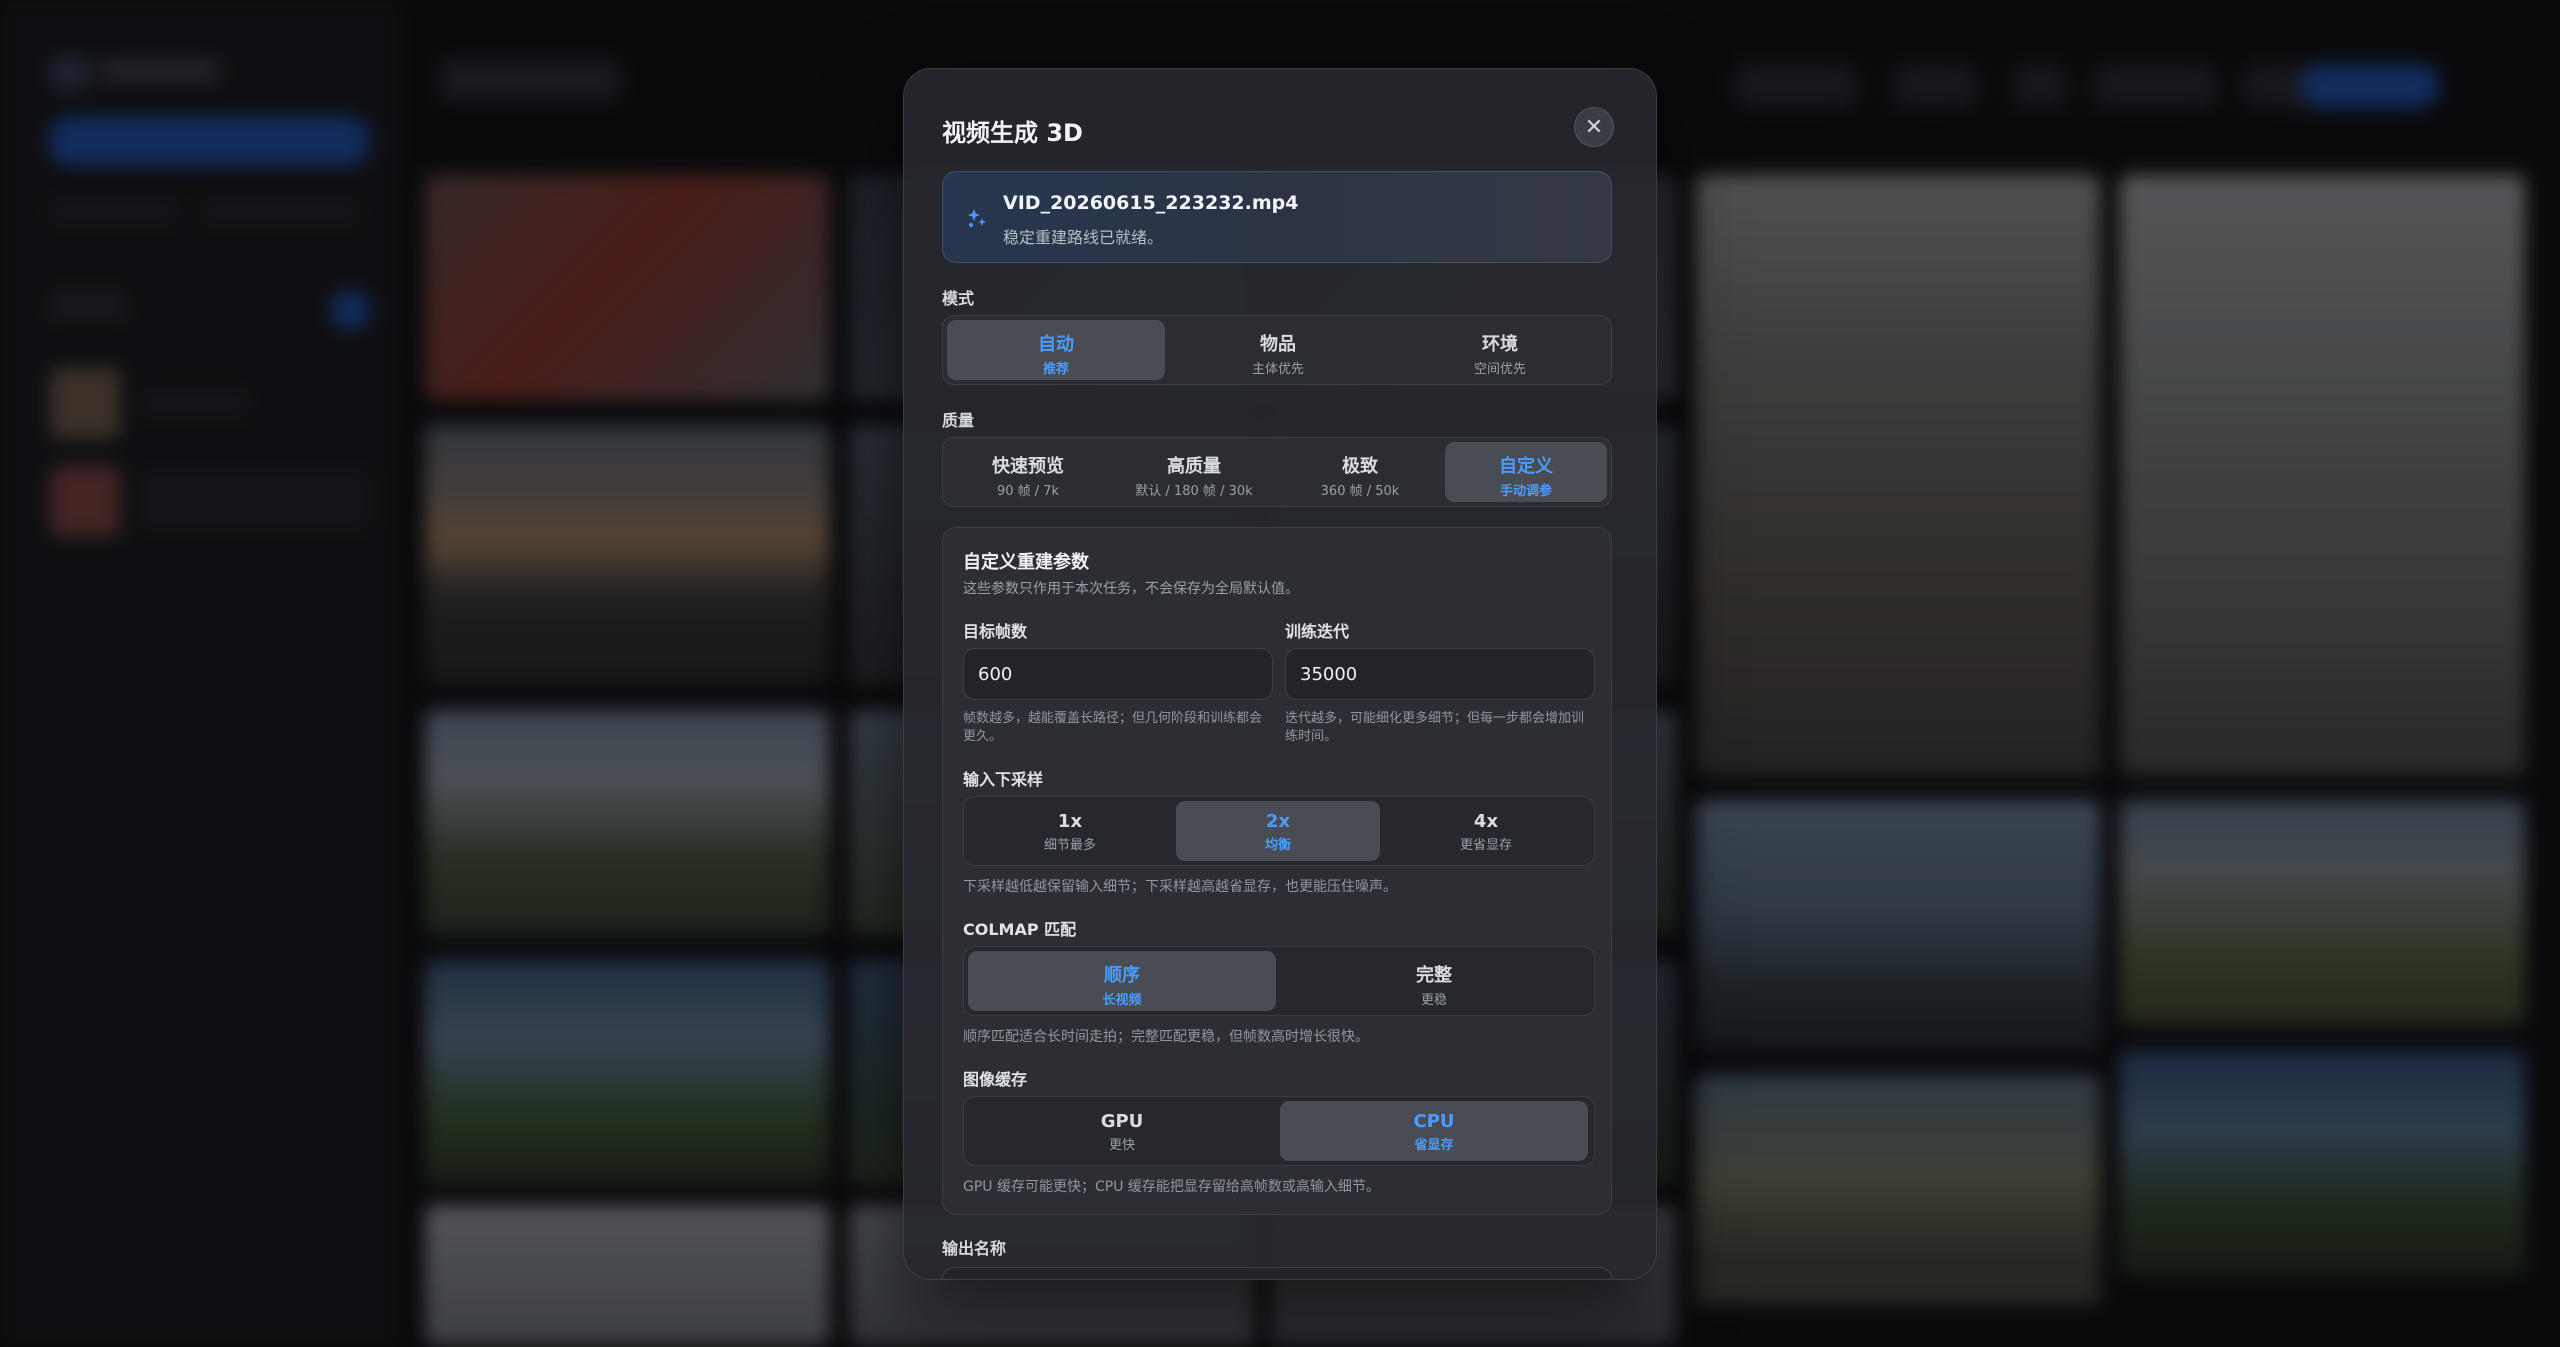 The image size is (2560, 1347). I want to click on image-cache-option-gpu: GPU 更快, so click(1122, 1131).